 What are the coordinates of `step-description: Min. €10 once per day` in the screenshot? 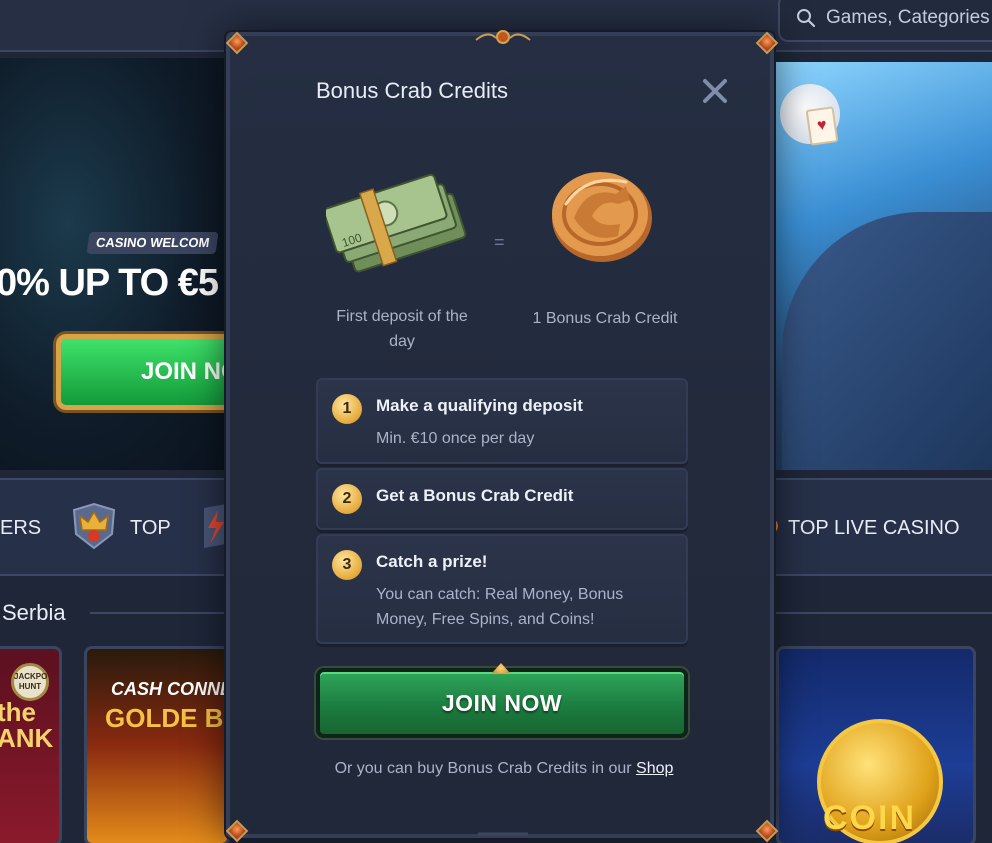 It's located at (455, 438).